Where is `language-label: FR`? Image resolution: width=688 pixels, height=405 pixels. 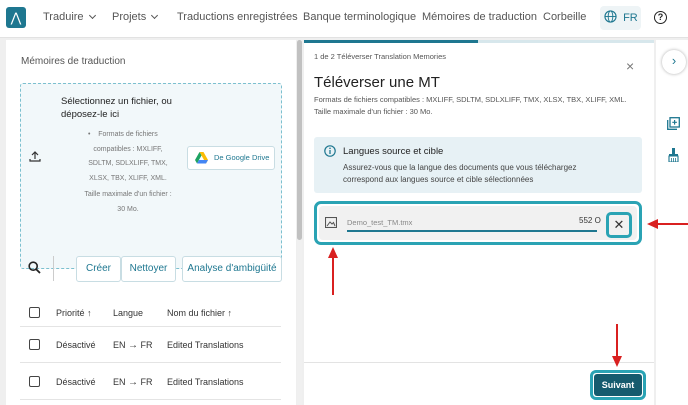 language-label: FR is located at coordinates (630, 18).